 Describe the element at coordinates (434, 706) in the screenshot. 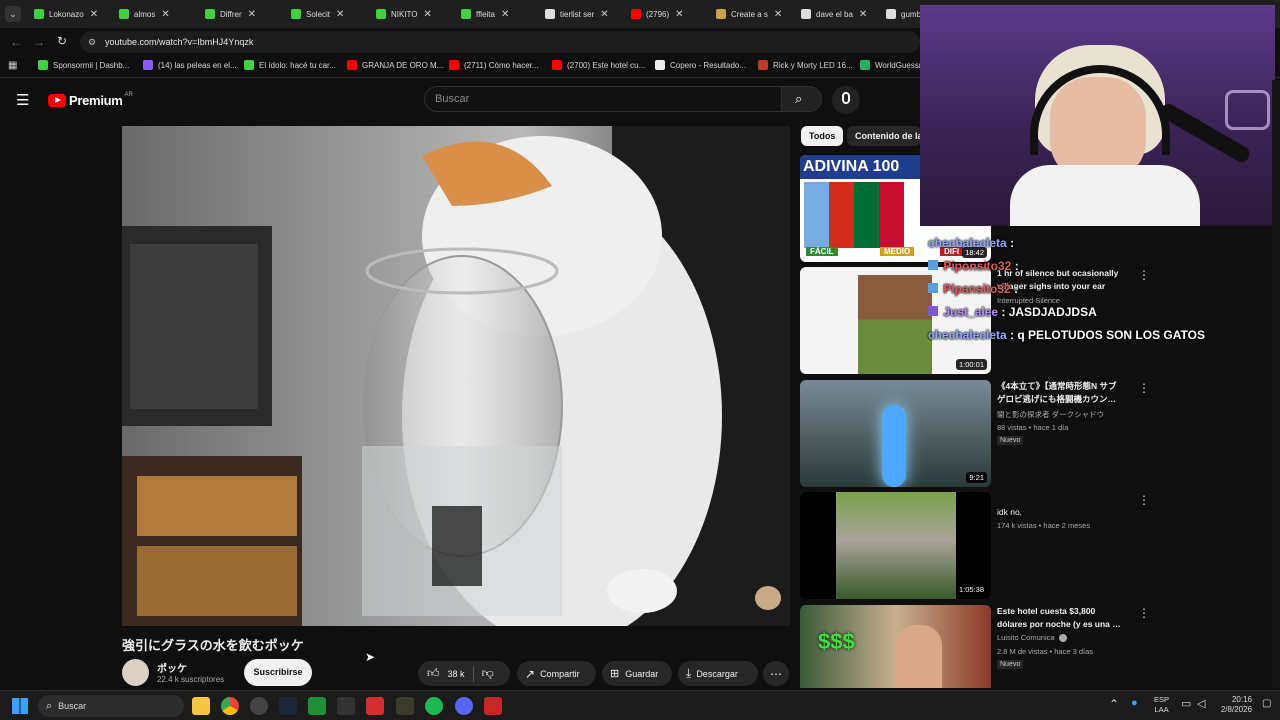

I see `spotify-icon` at that location.